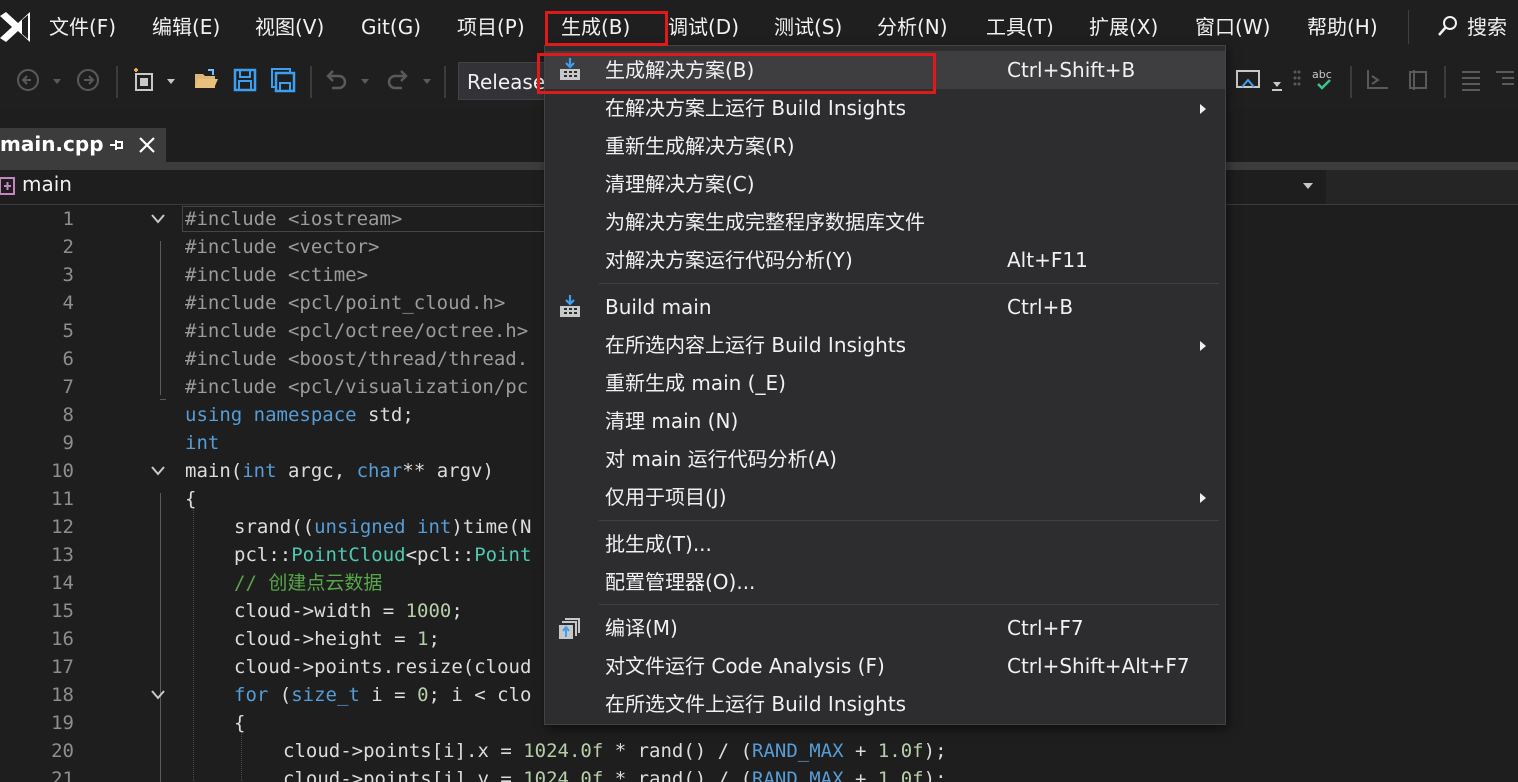 The image size is (1518, 782). I want to click on visual-studio-logo-icon, so click(15, 27).